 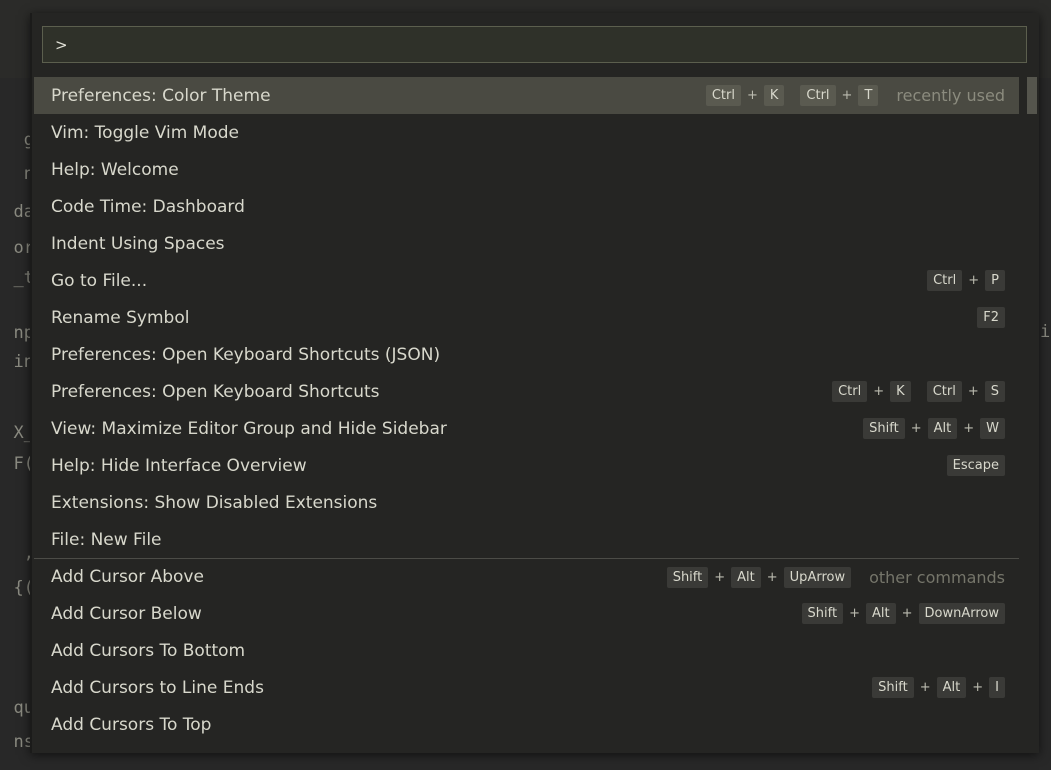 What do you see at coordinates (115, 169) in the screenshot?
I see `command-label: Help: Welcome` at bounding box center [115, 169].